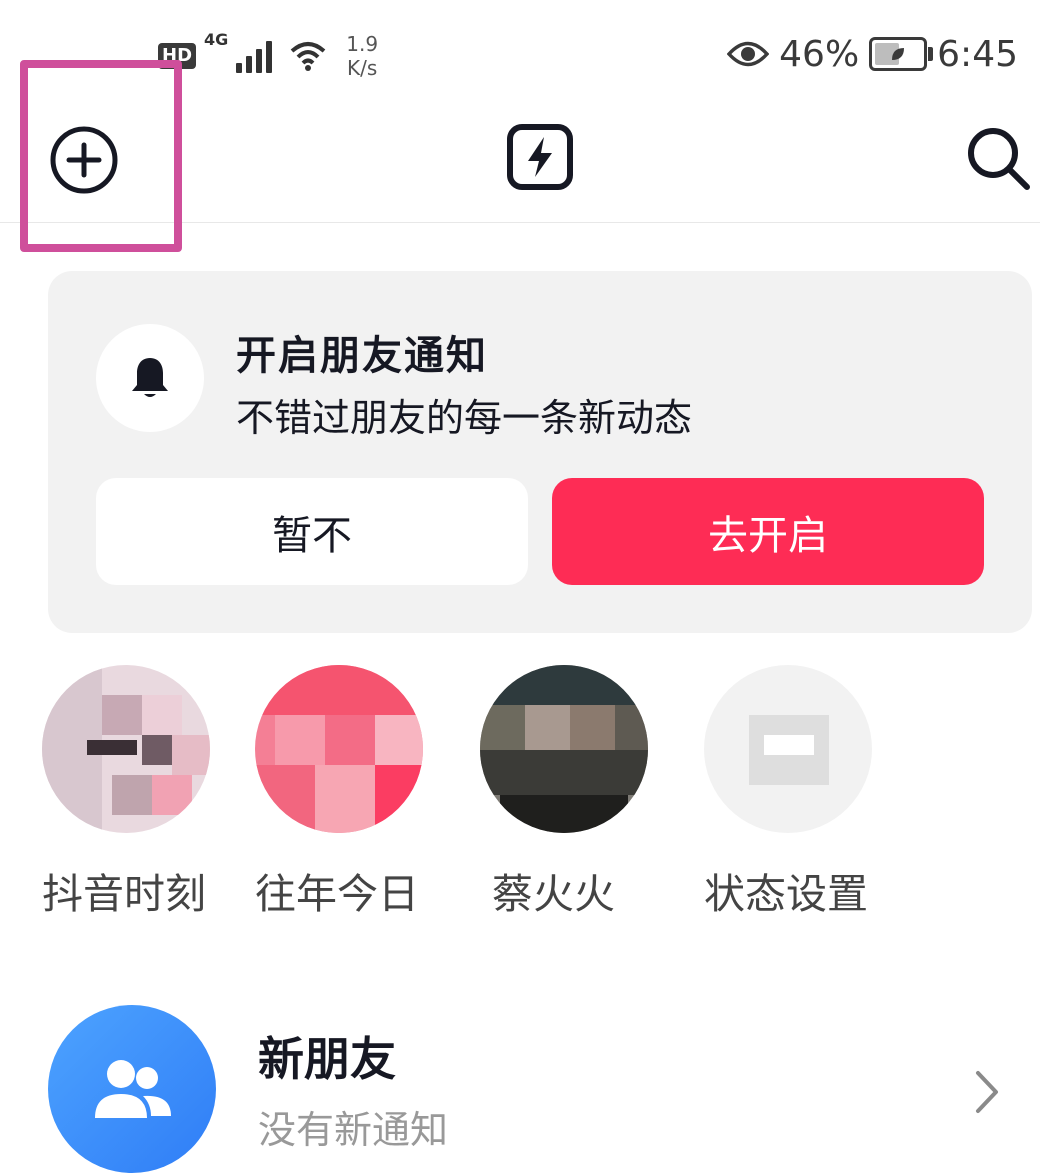 The image size is (1040, 1173). I want to click on network-speed: 1.9 K/s, so click(362, 56).